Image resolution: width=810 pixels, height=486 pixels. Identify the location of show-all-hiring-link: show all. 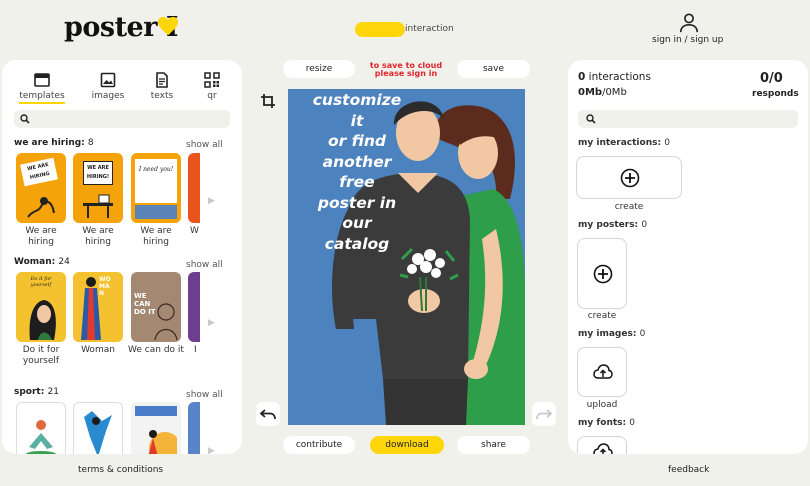
(204, 145).